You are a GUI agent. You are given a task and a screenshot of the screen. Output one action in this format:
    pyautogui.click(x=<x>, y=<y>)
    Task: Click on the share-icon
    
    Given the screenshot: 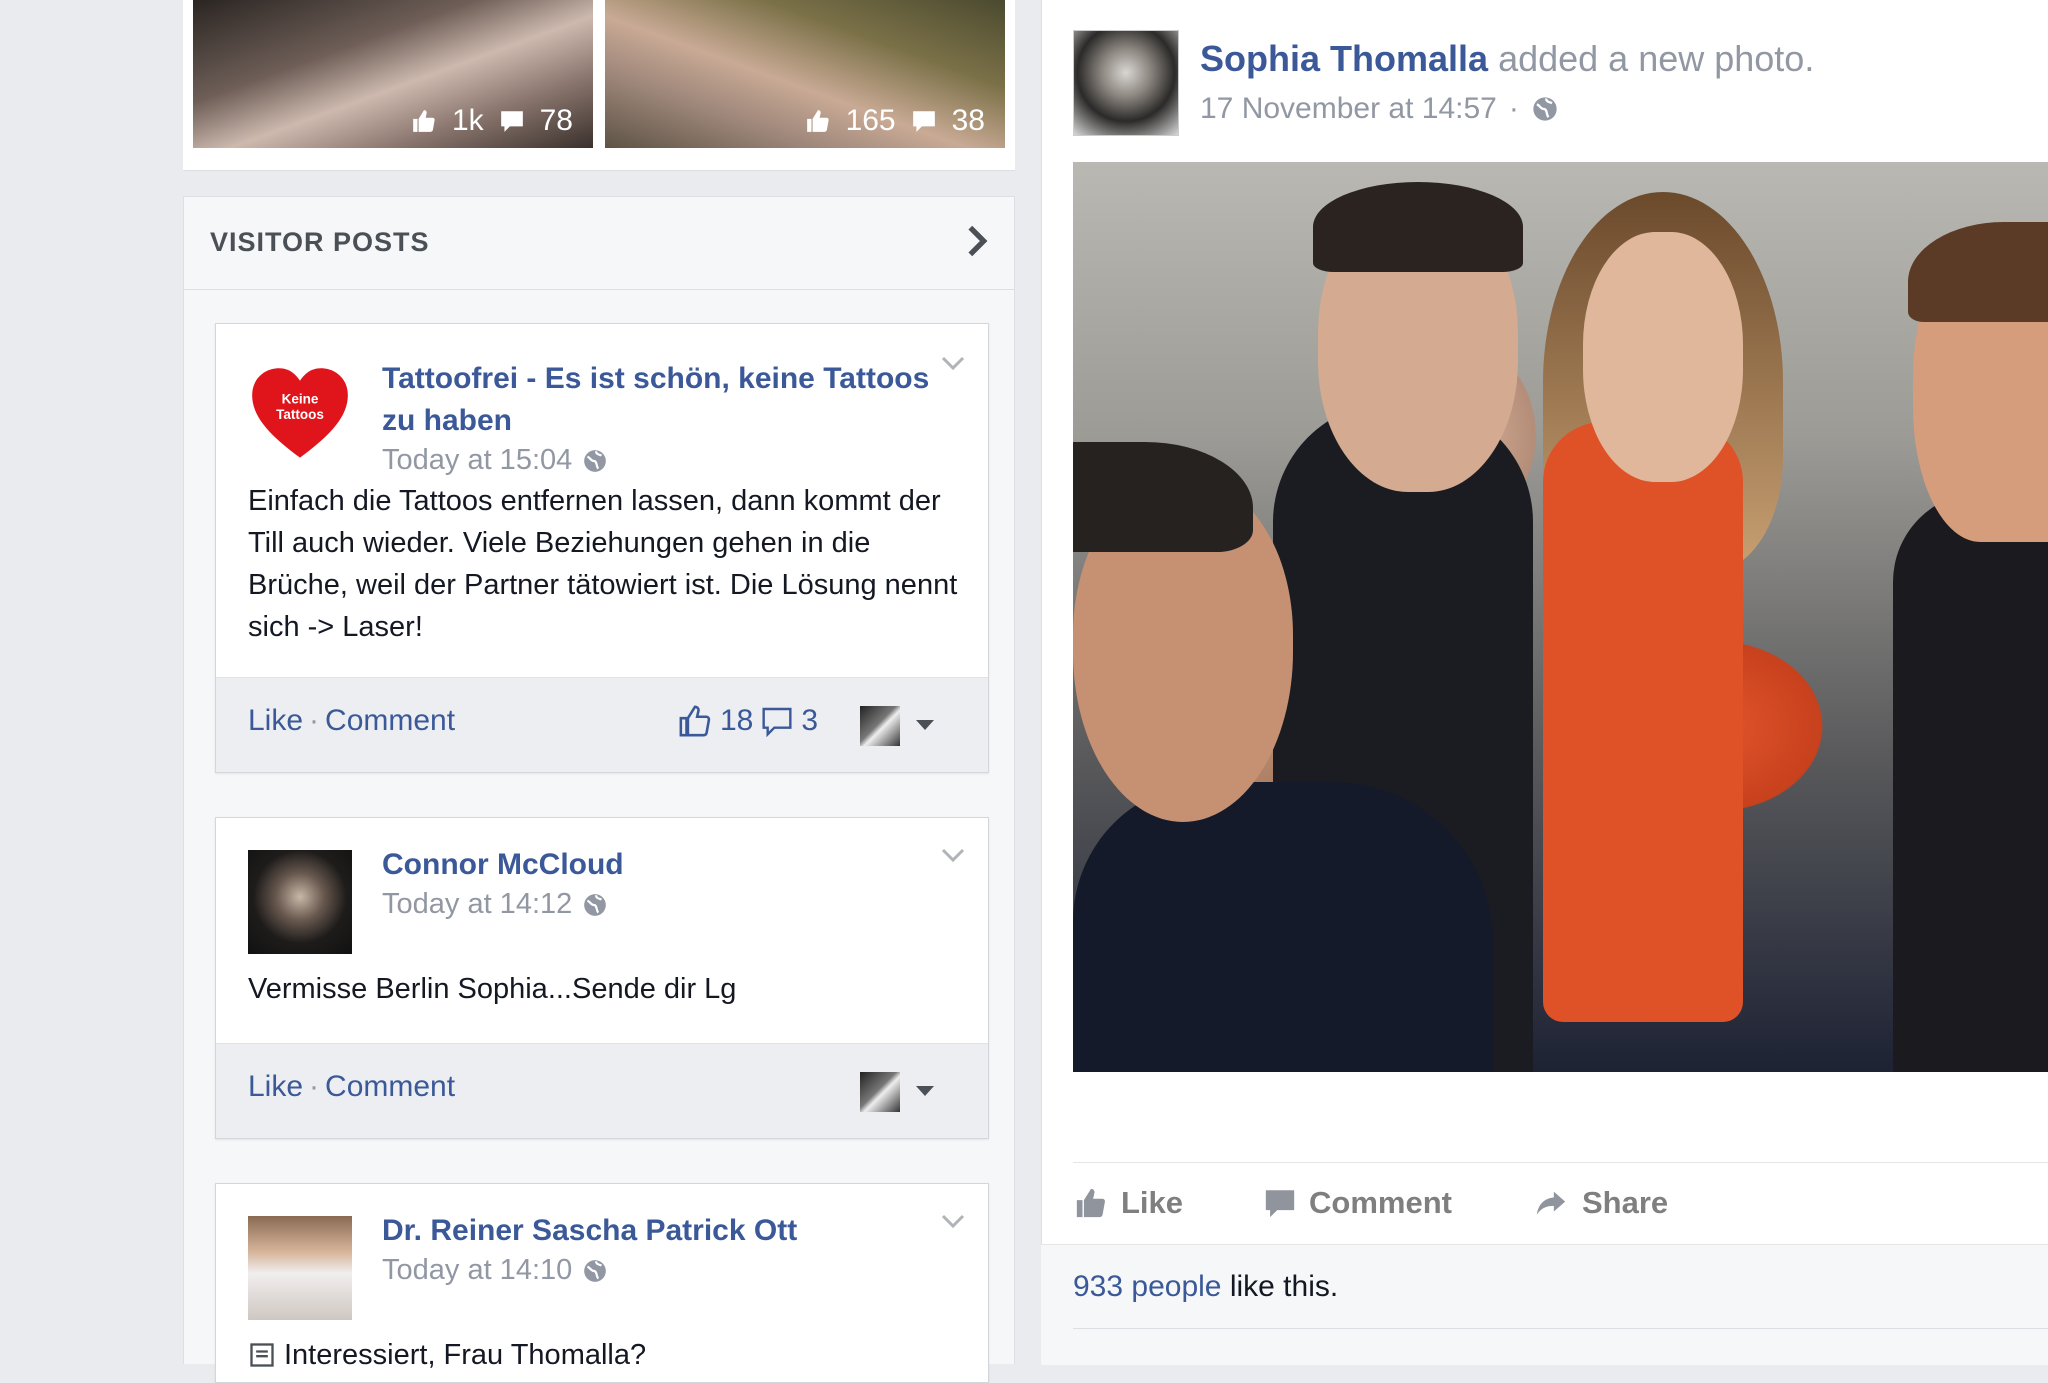 What is the action you would take?
    pyautogui.click(x=1551, y=1203)
    